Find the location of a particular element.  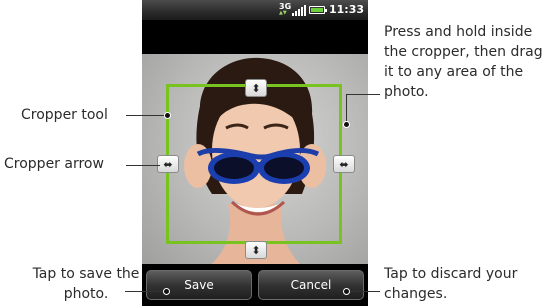

status-bar: 3G ▲▼ 11:33 is located at coordinates (255, 10).